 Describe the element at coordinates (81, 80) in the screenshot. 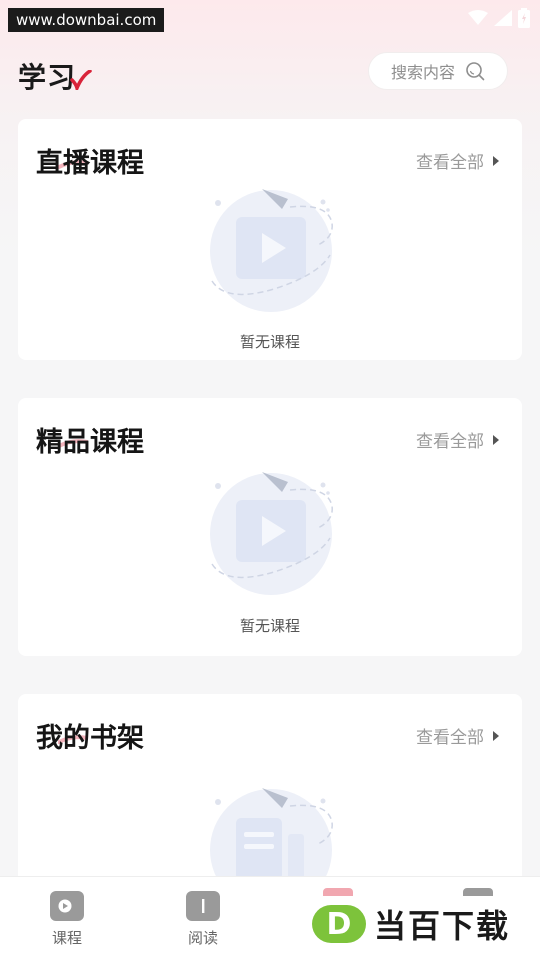

I see `title-checkmark-decoration` at that location.